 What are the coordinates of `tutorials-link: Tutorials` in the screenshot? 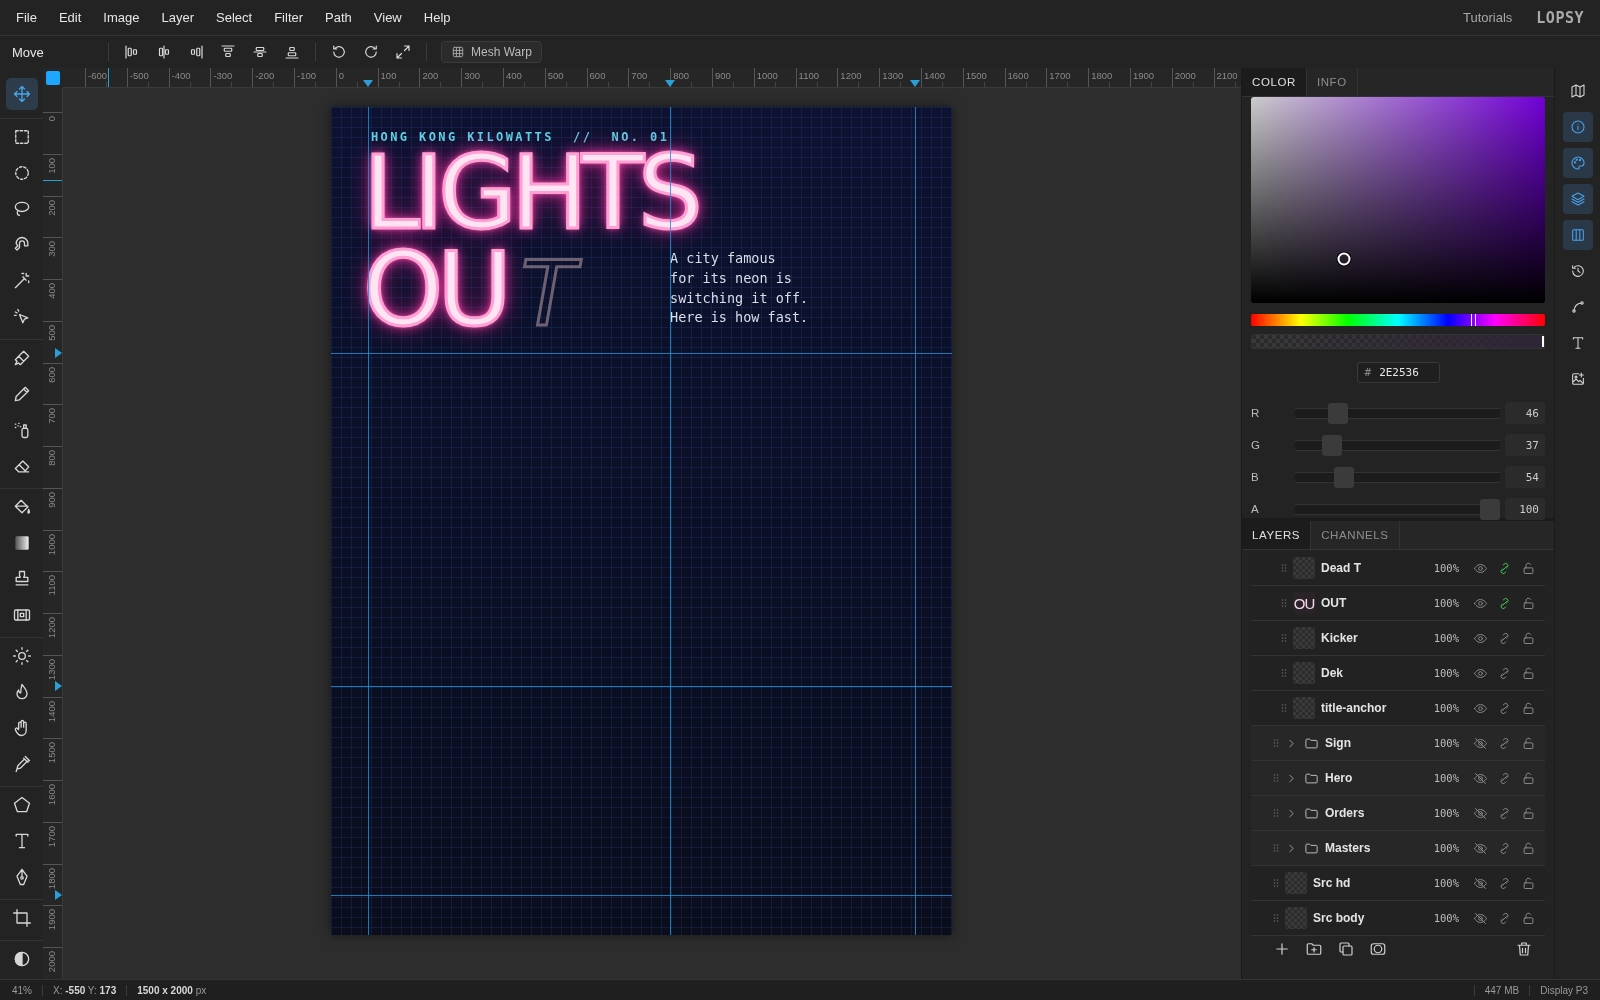 It's located at (1487, 17).